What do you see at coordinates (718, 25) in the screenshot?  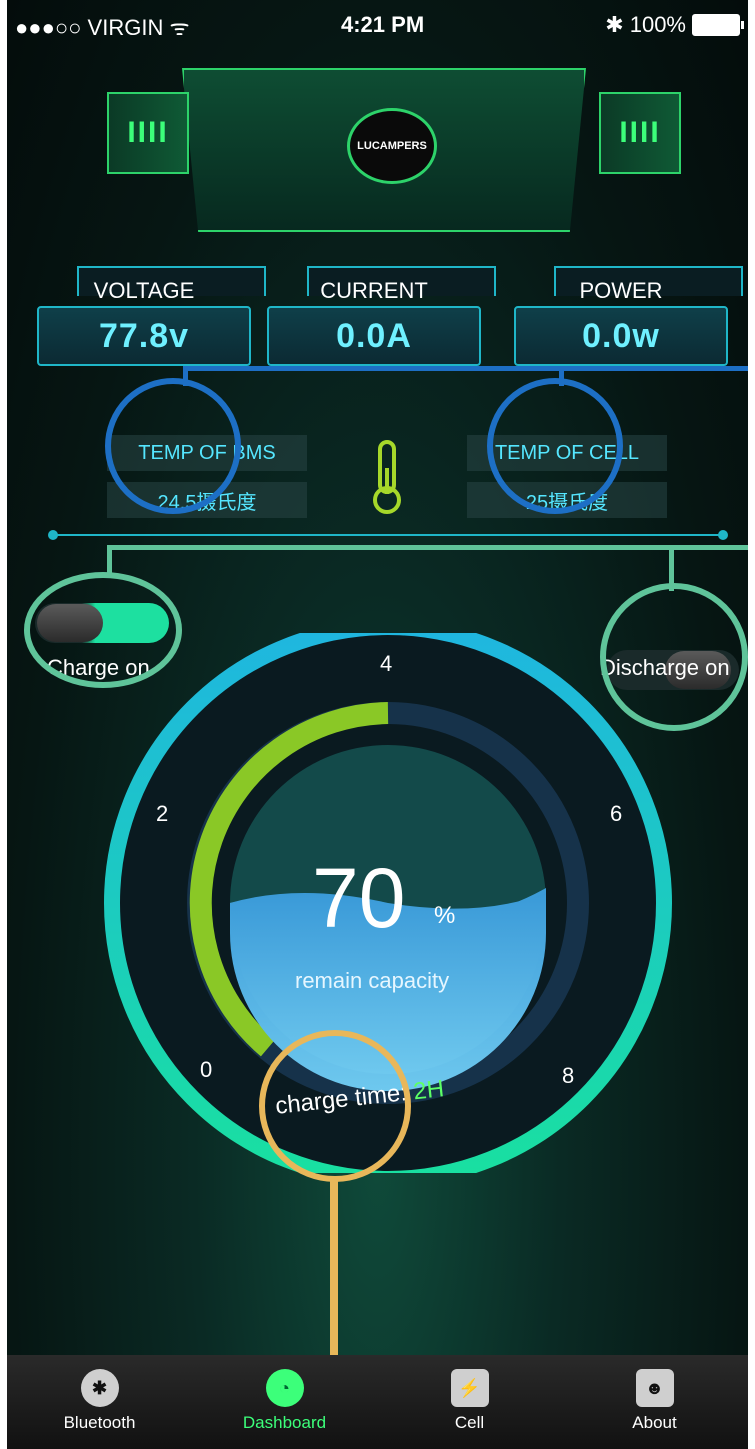 I see `battery-icon` at bounding box center [718, 25].